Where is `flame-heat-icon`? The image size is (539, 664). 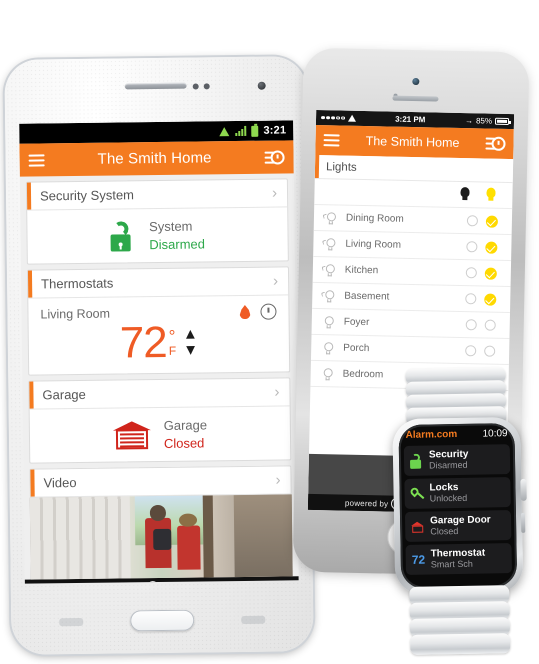
flame-heat-icon is located at coordinates (244, 311).